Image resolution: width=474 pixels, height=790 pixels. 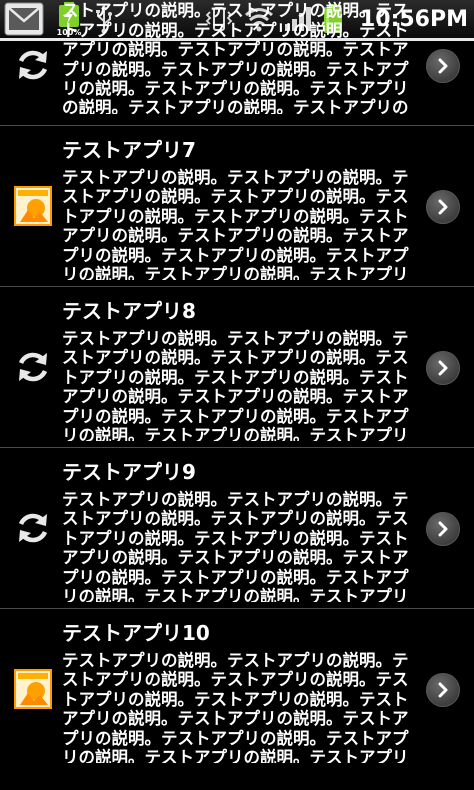 What do you see at coordinates (129, 472) in the screenshot?
I see `app-title: テストアプリ9` at bounding box center [129, 472].